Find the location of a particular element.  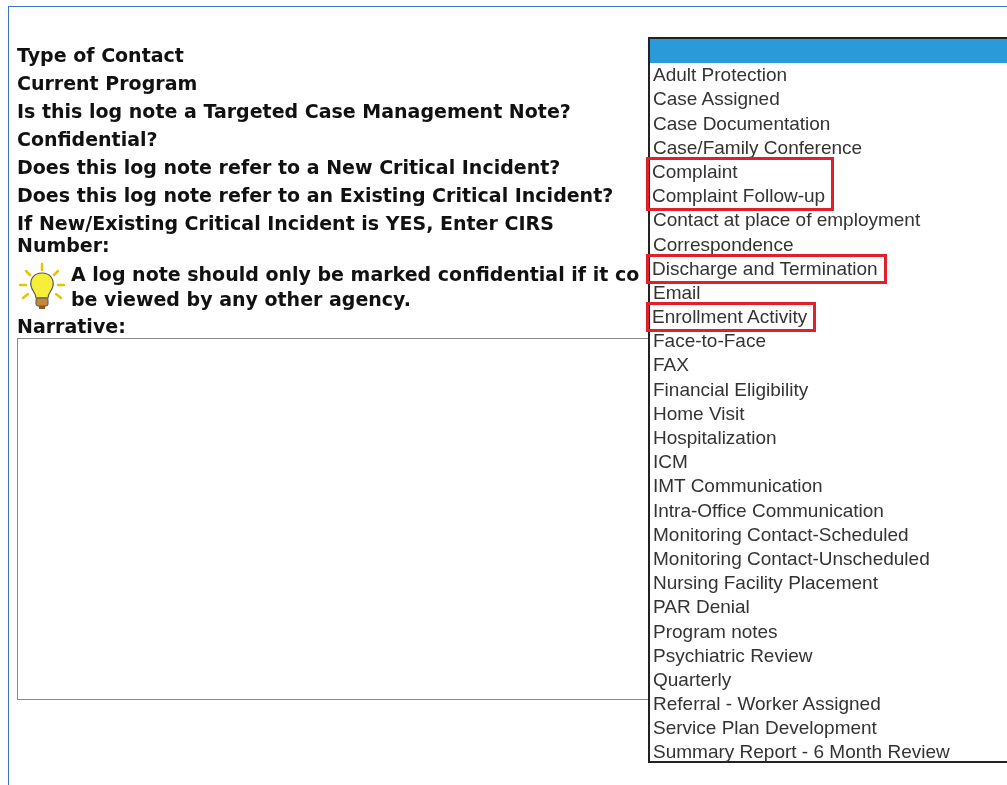

dropdown-option: FAX is located at coordinates (828, 365).